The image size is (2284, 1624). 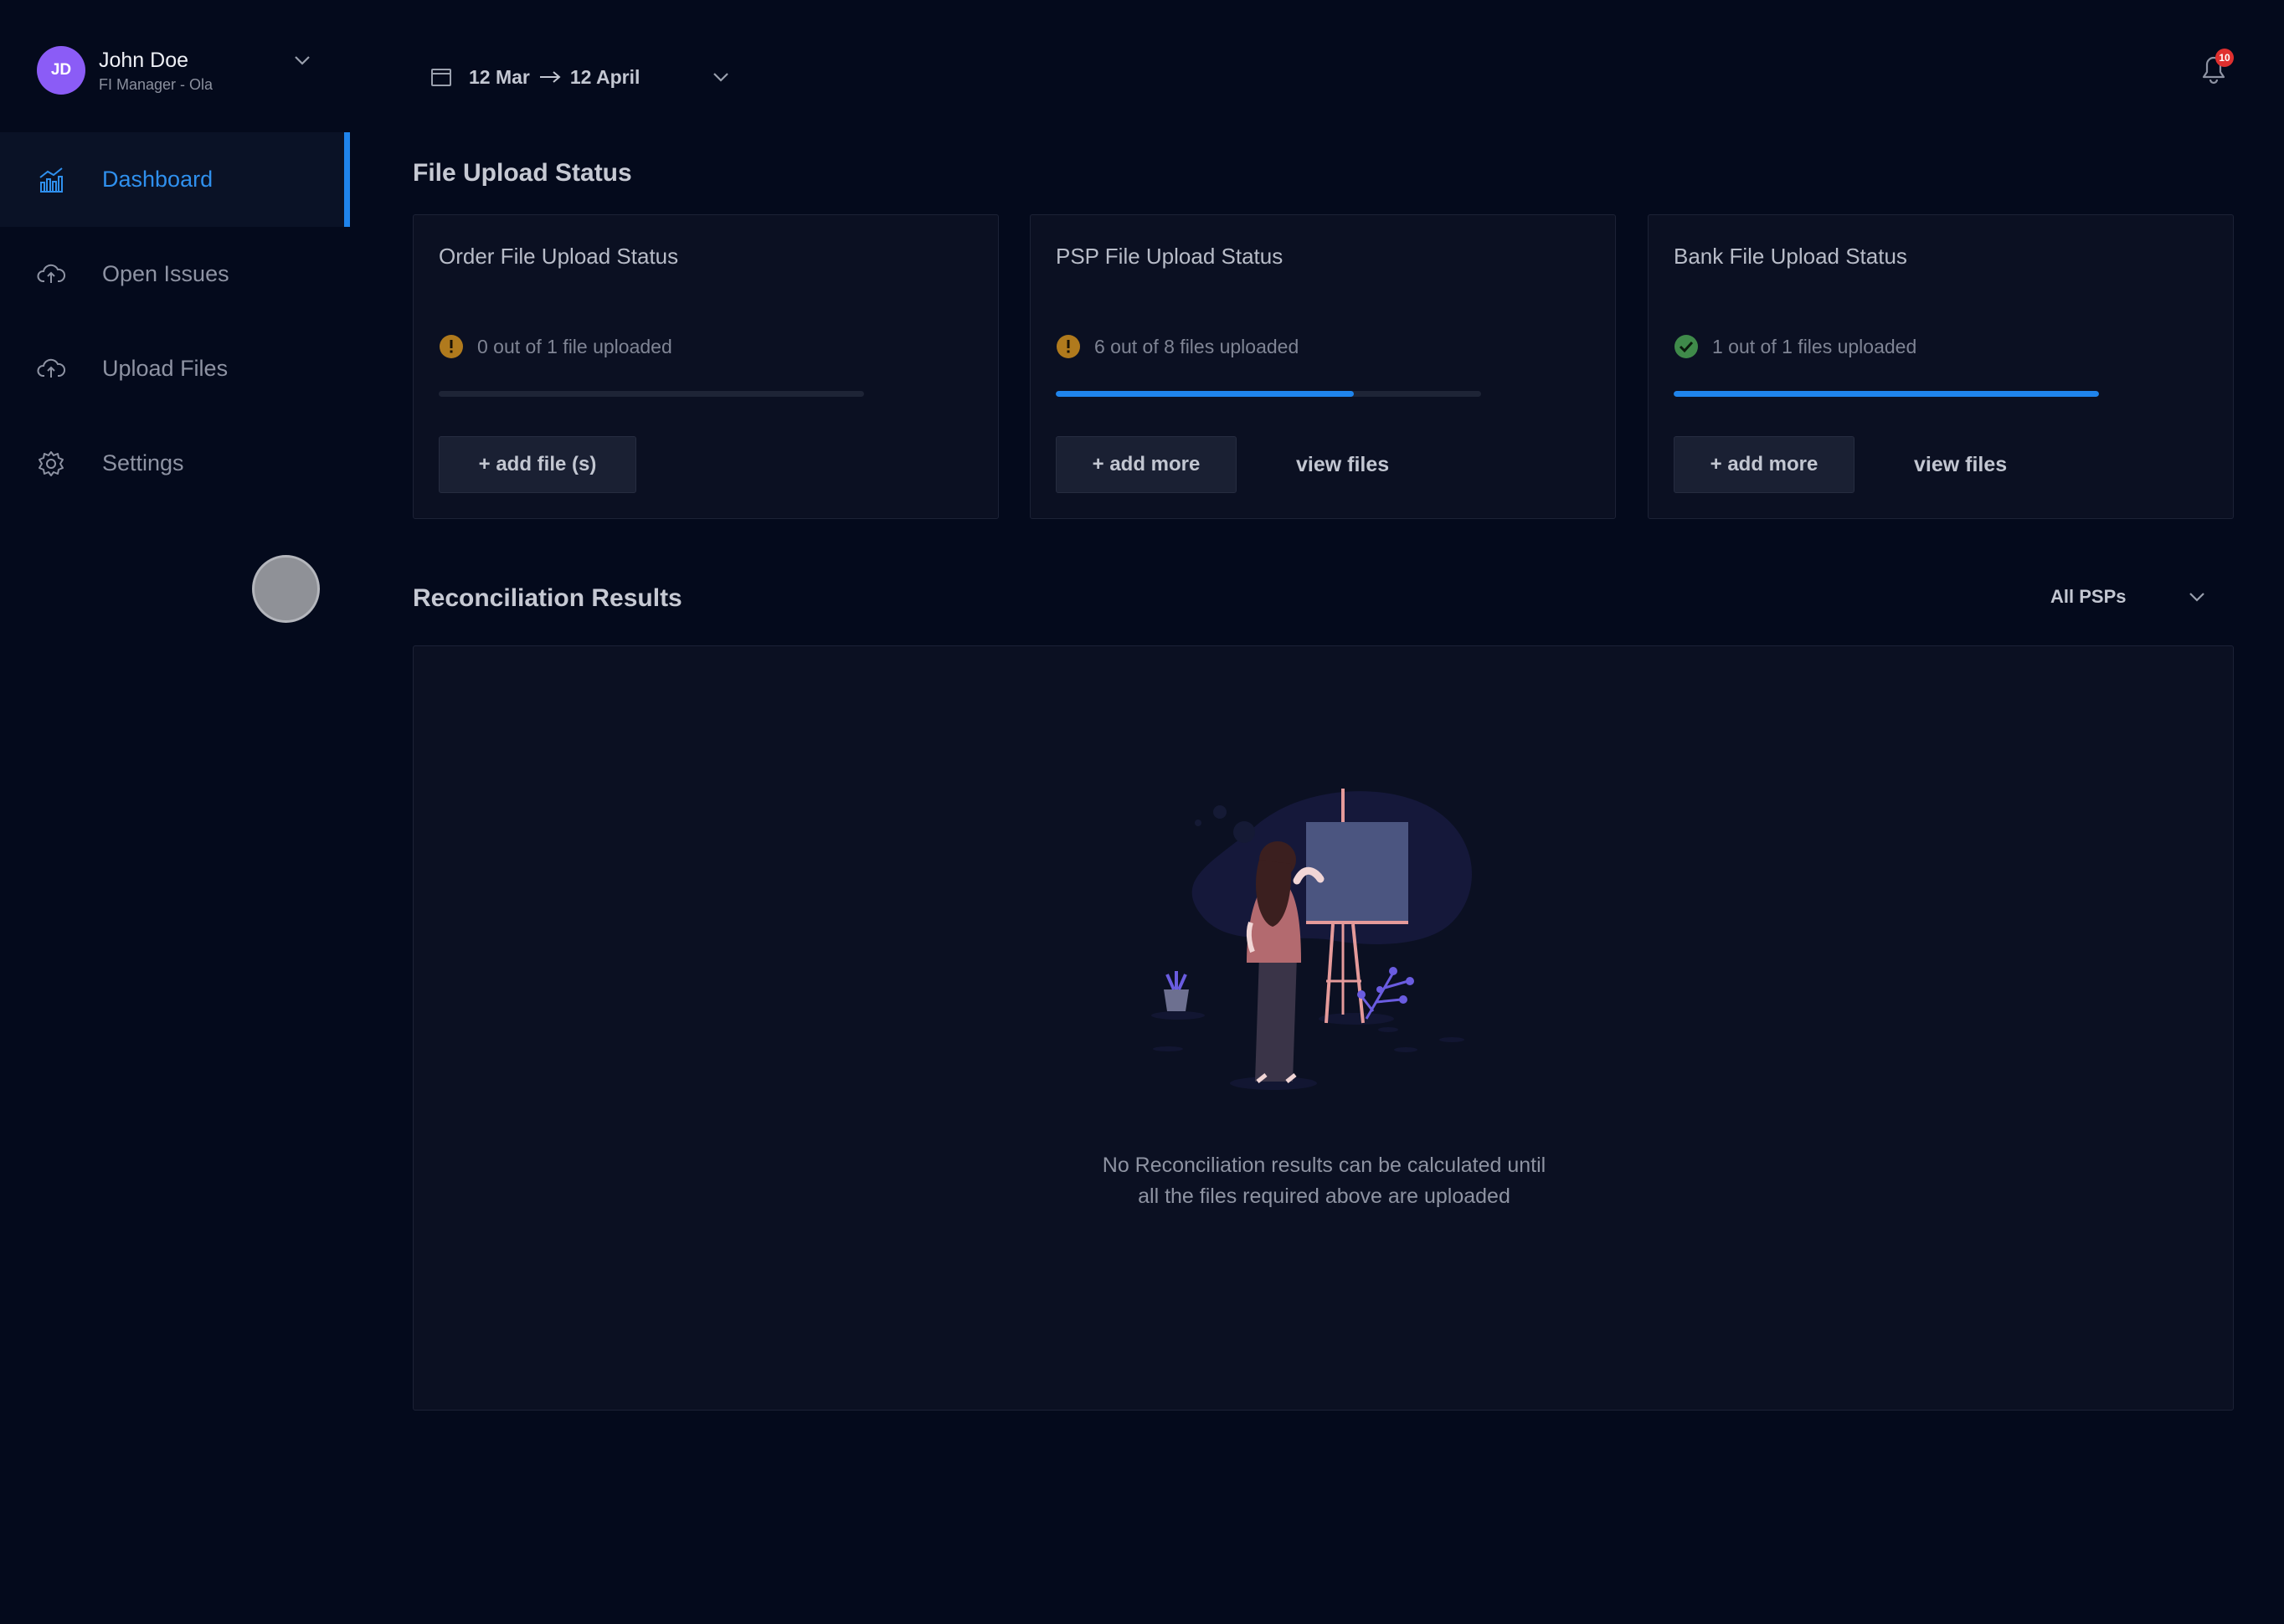 I want to click on user-name: John Doe, so click(x=144, y=60).